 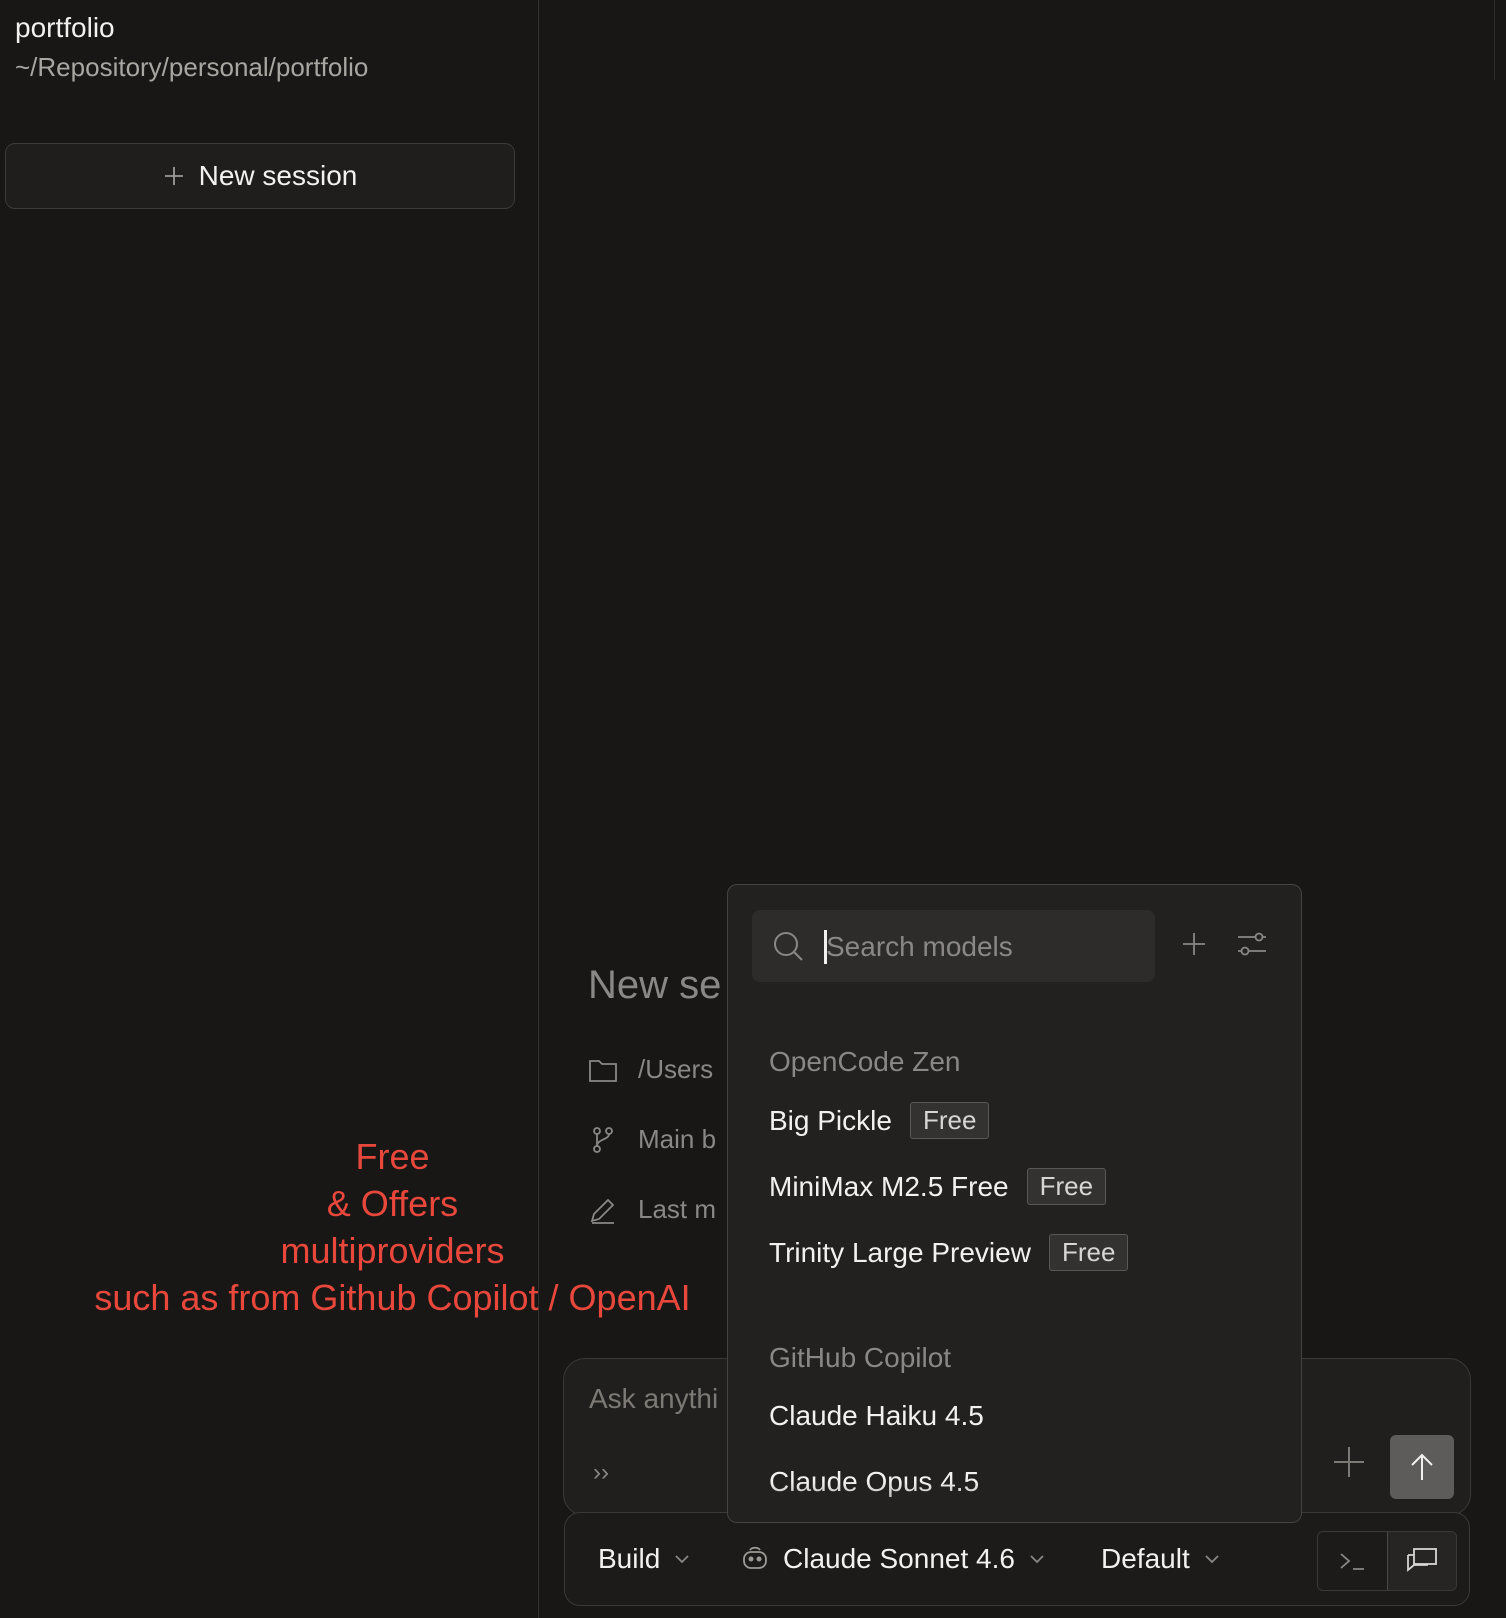 I want to click on new-session-label: New session, so click(x=278, y=175).